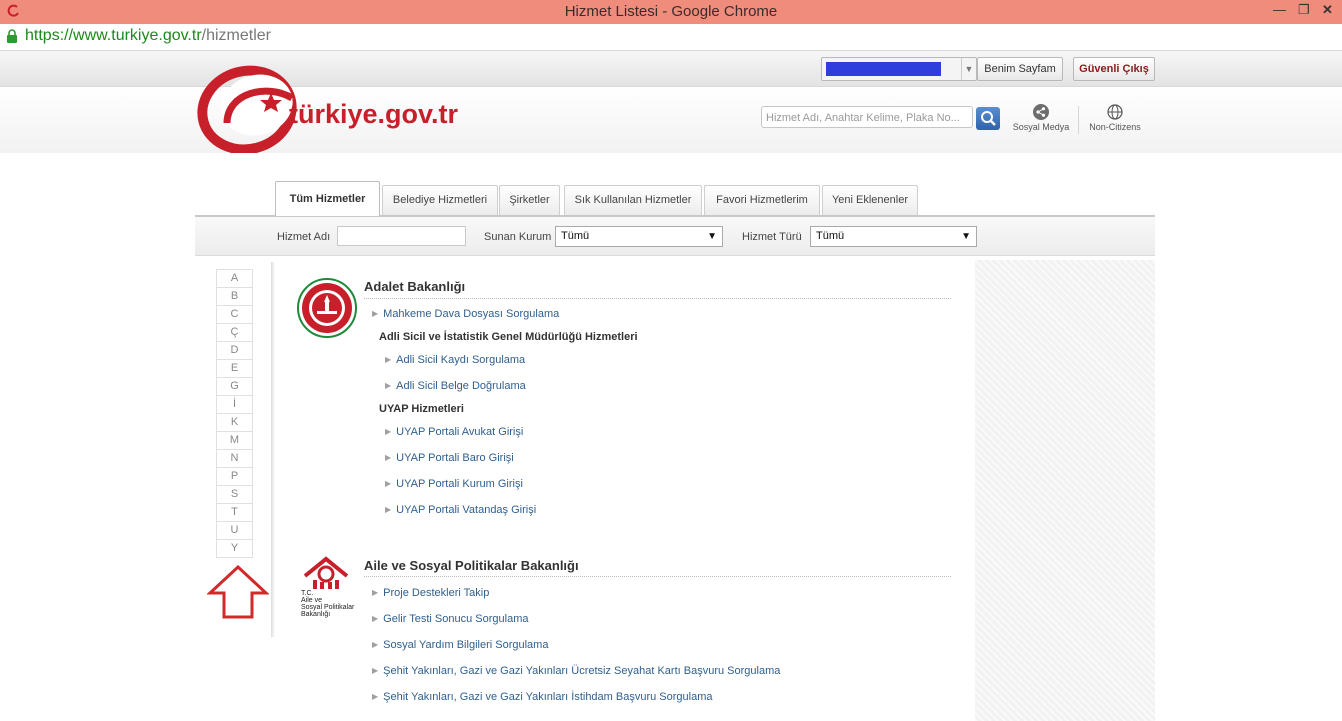  Describe the element at coordinates (455, 386) in the screenshot. I see `service-link: ▶ Adli Sicil Belge Doğrulama` at that location.